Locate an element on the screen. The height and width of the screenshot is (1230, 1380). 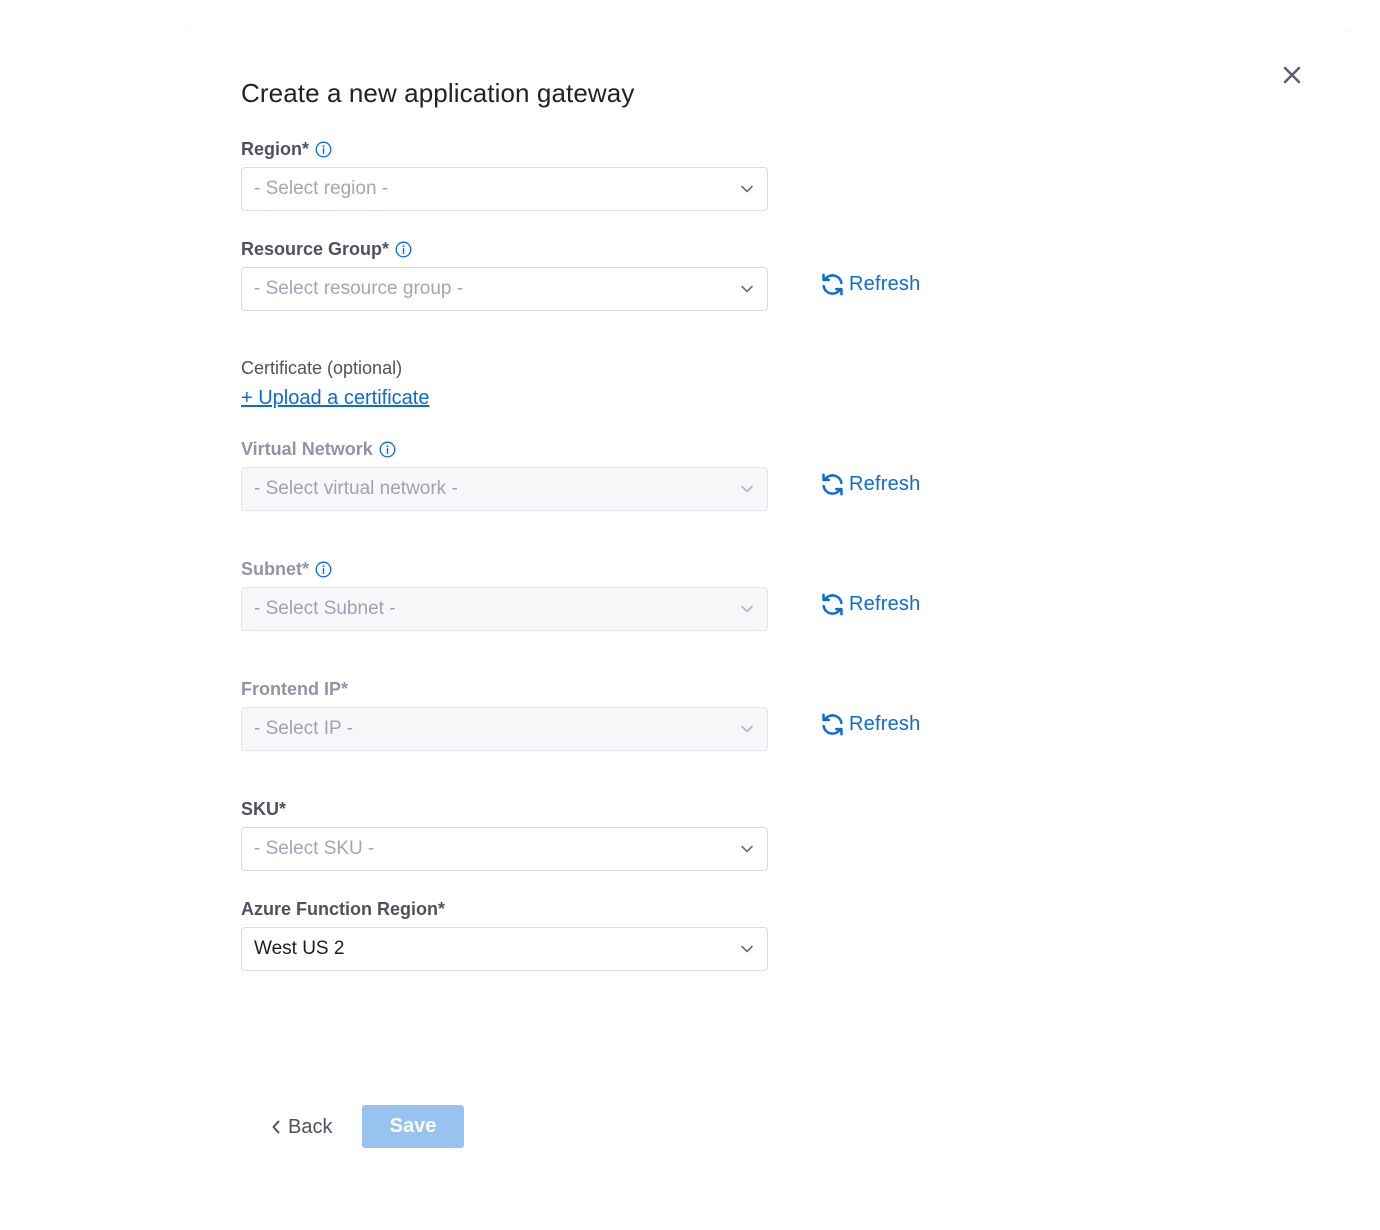
resource-group-select: - Select resource group - is located at coordinates (504, 289).